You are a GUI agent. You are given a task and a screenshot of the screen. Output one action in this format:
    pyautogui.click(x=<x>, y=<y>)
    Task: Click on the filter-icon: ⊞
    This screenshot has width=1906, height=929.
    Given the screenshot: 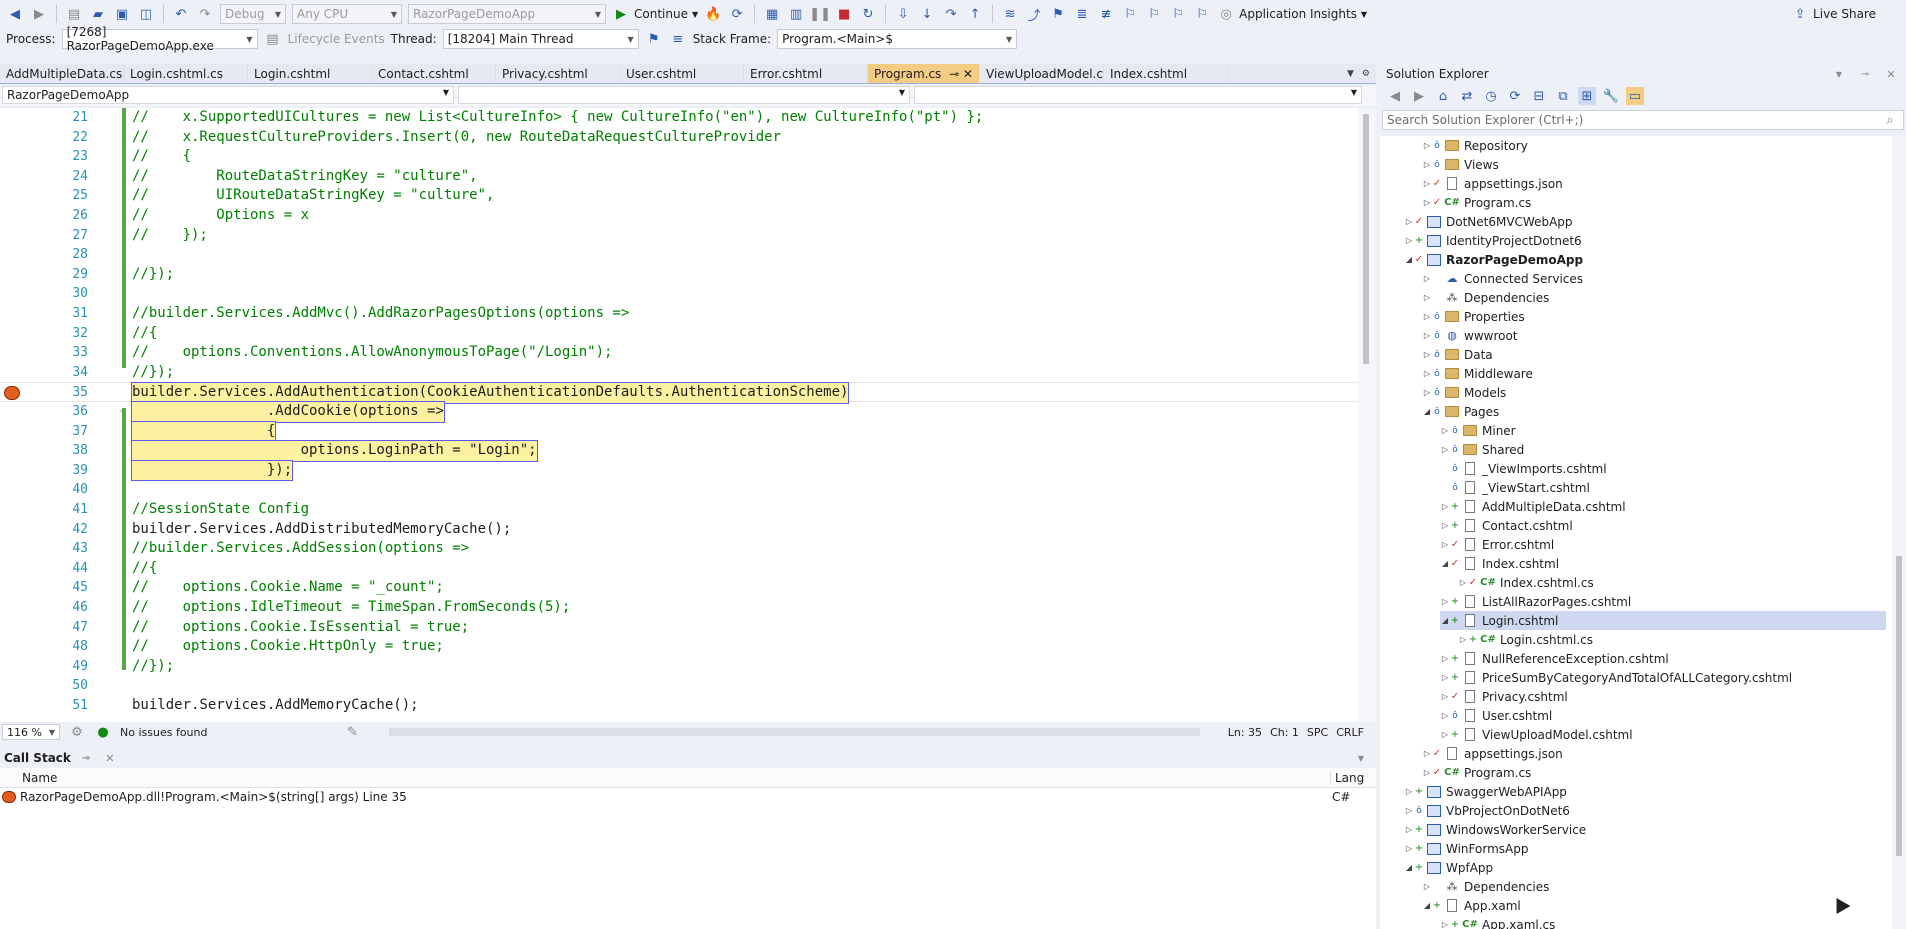 What is the action you would take?
    pyautogui.click(x=1587, y=96)
    